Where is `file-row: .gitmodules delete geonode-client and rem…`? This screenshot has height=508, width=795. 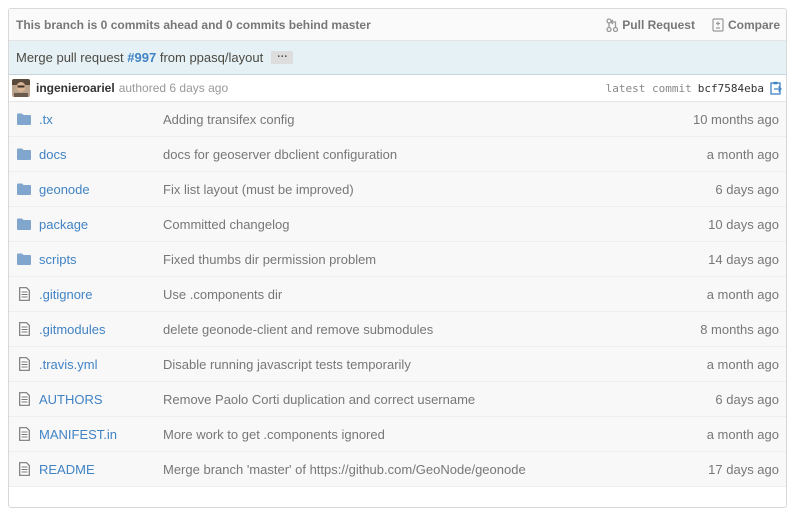
file-row: .gitmodules delete geonode-client and rem… is located at coordinates (397, 329).